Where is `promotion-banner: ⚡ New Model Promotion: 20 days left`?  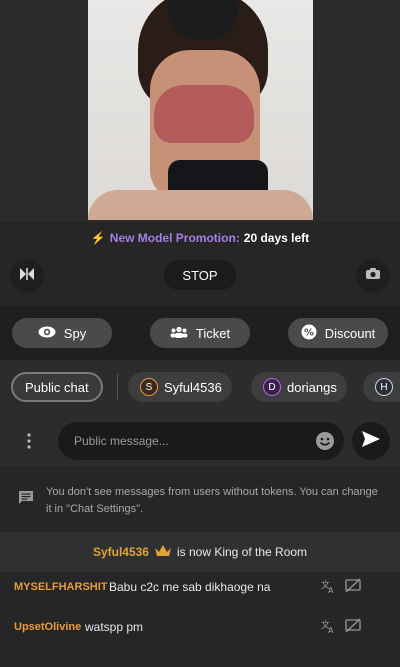
promotion-banner: ⚡ New Model Promotion: 20 days left is located at coordinates (200, 238).